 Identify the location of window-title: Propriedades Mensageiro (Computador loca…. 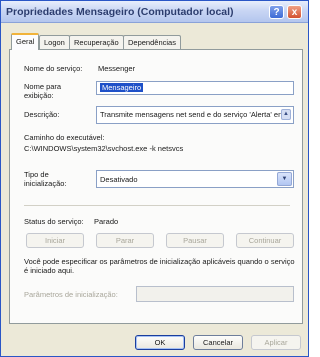
(120, 12).